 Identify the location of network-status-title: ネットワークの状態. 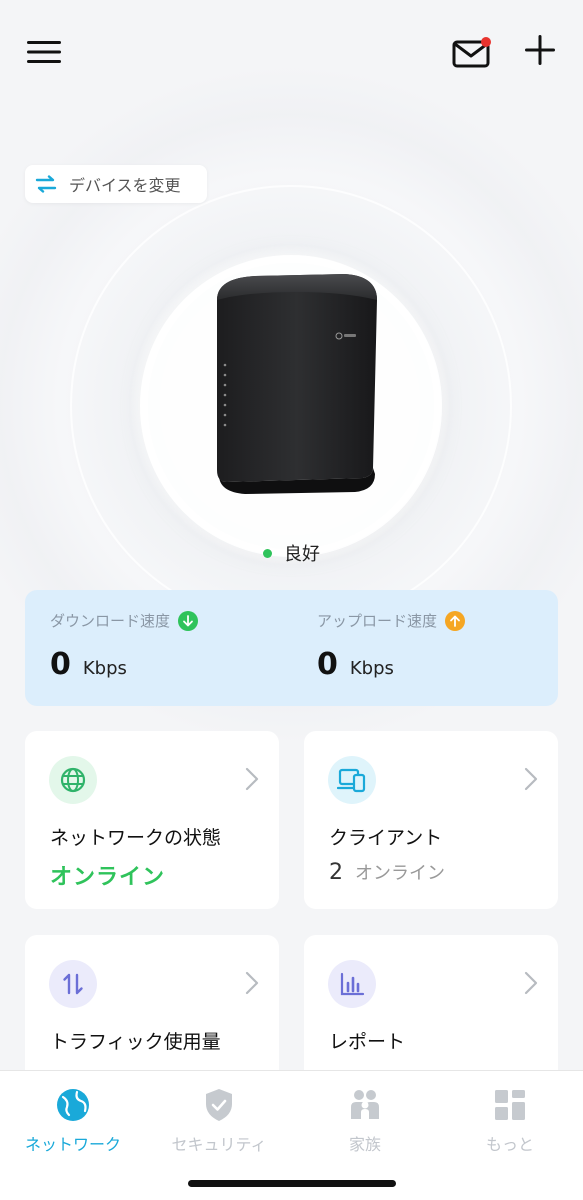
(136, 838).